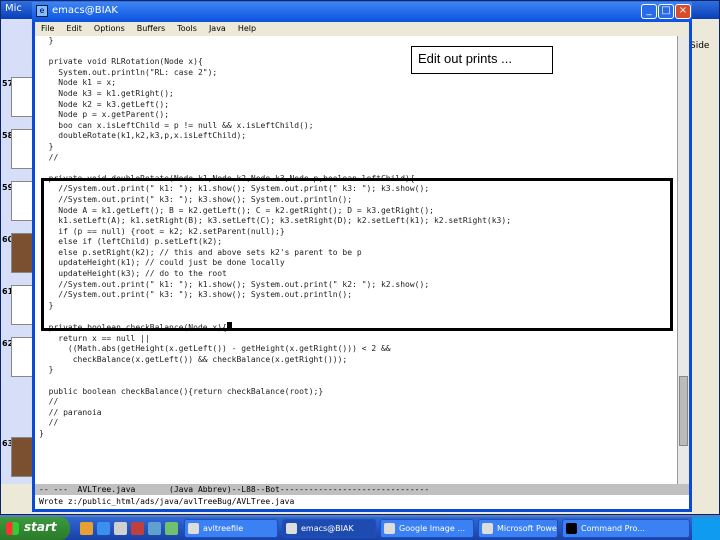 This screenshot has height=540, width=720. I want to click on minimize-icon: _, so click(649, 11).